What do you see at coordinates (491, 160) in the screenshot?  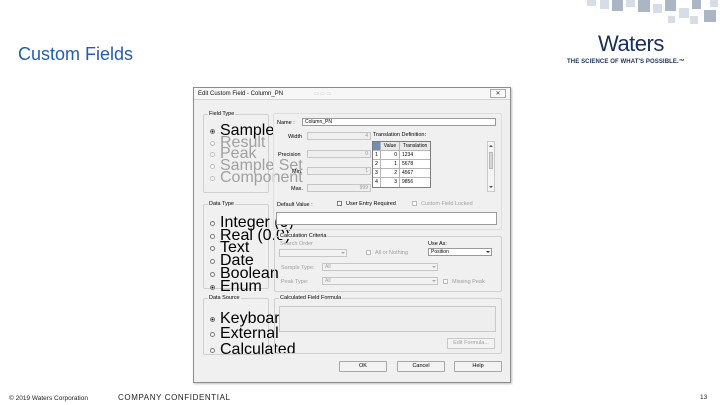 I see `scroll-thumb` at bounding box center [491, 160].